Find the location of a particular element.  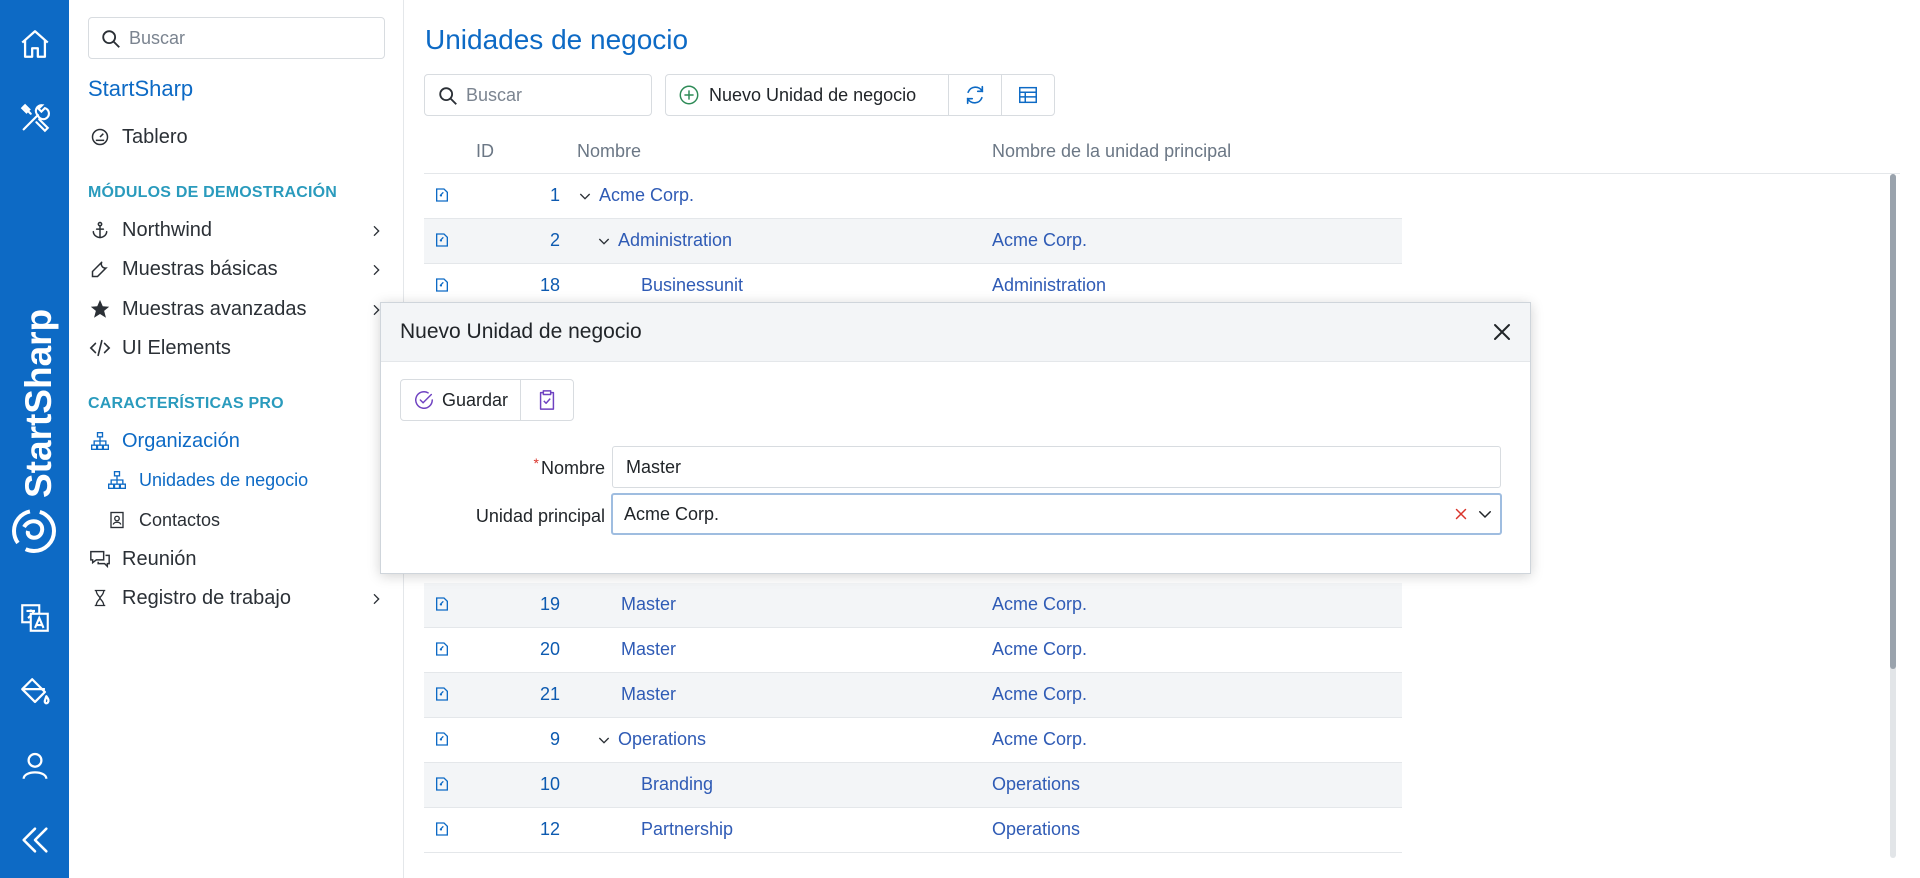

wrench-icon is located at coordinates (100, 269).